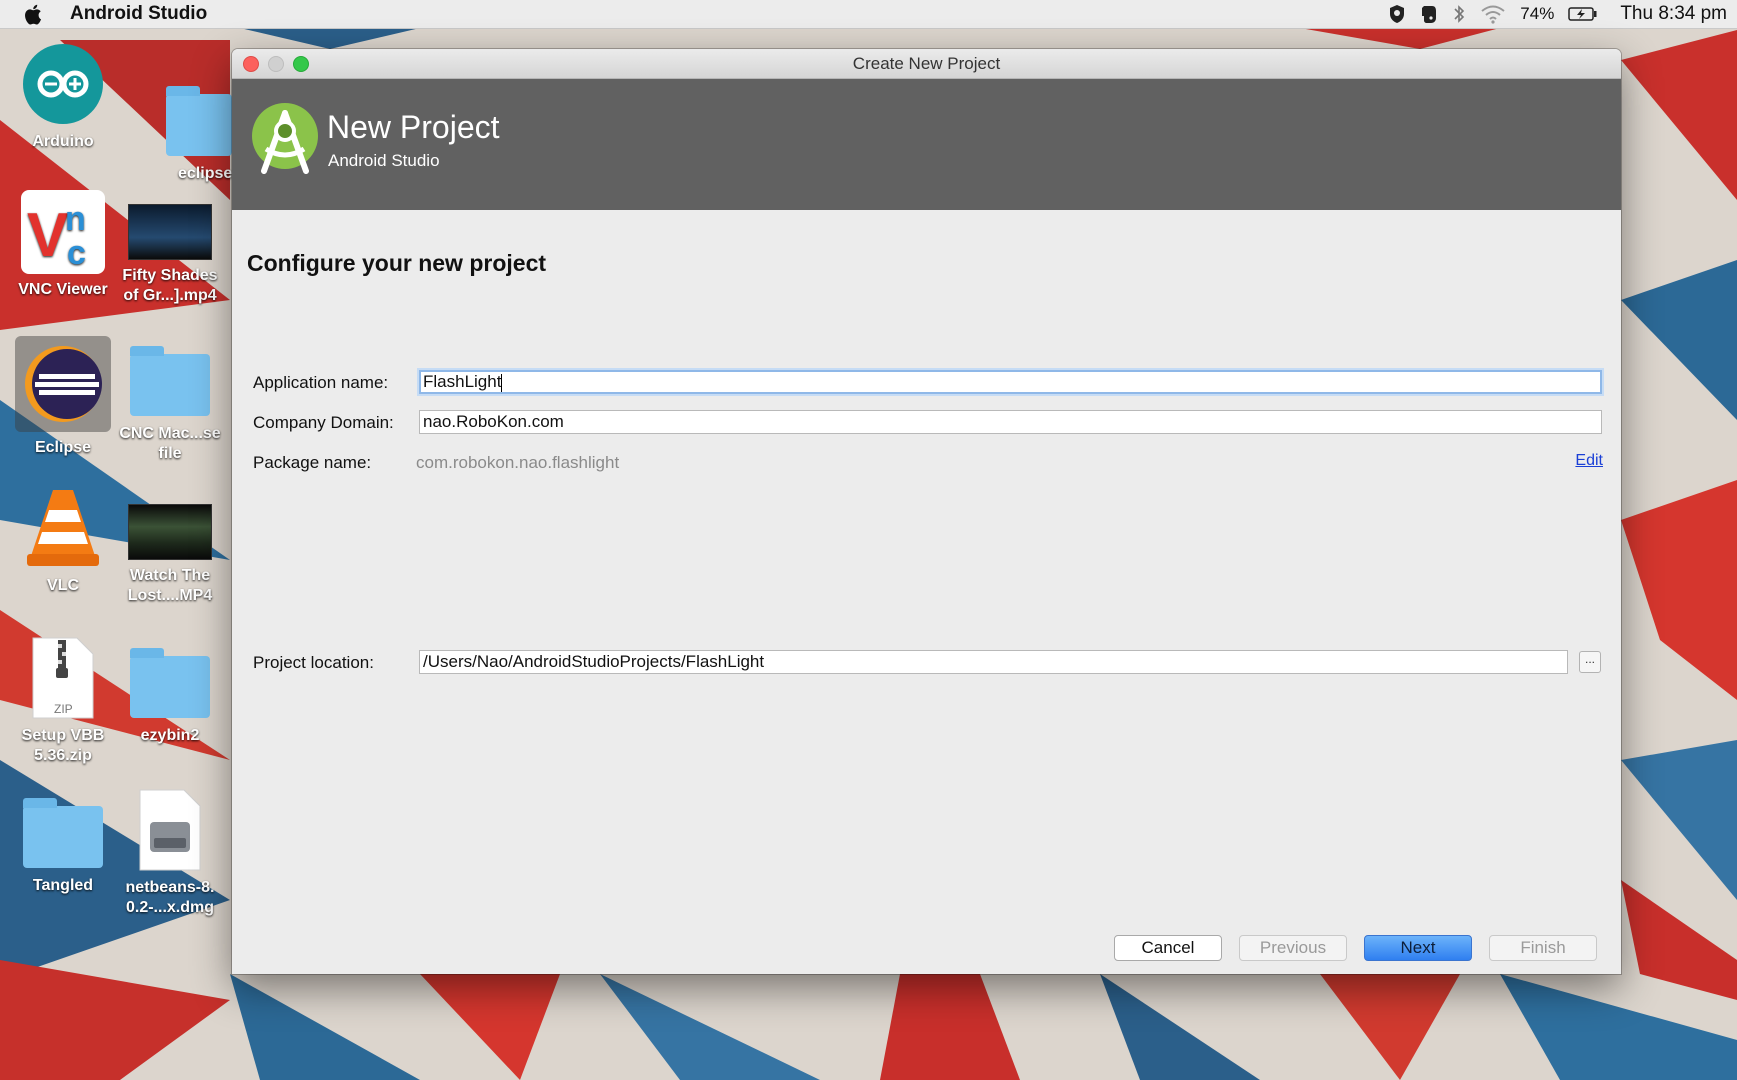  Describe the element at coordinates (1583, 14) in the screenshot. I see `battery-charging-icon` at that location.